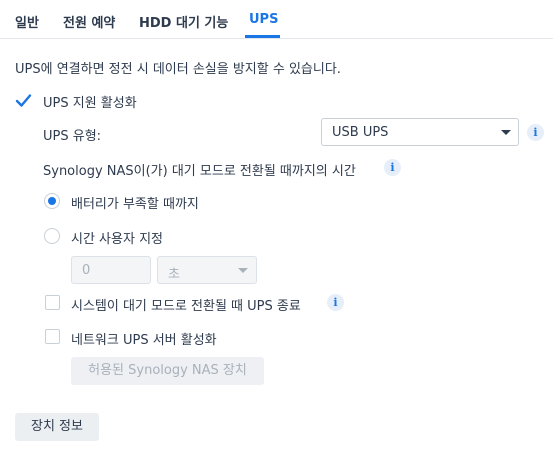  What do you see at coordinates (360, 132) in the screenshot?
I see `ups-type-value: USB UPS` at bounding box center [360, 132].